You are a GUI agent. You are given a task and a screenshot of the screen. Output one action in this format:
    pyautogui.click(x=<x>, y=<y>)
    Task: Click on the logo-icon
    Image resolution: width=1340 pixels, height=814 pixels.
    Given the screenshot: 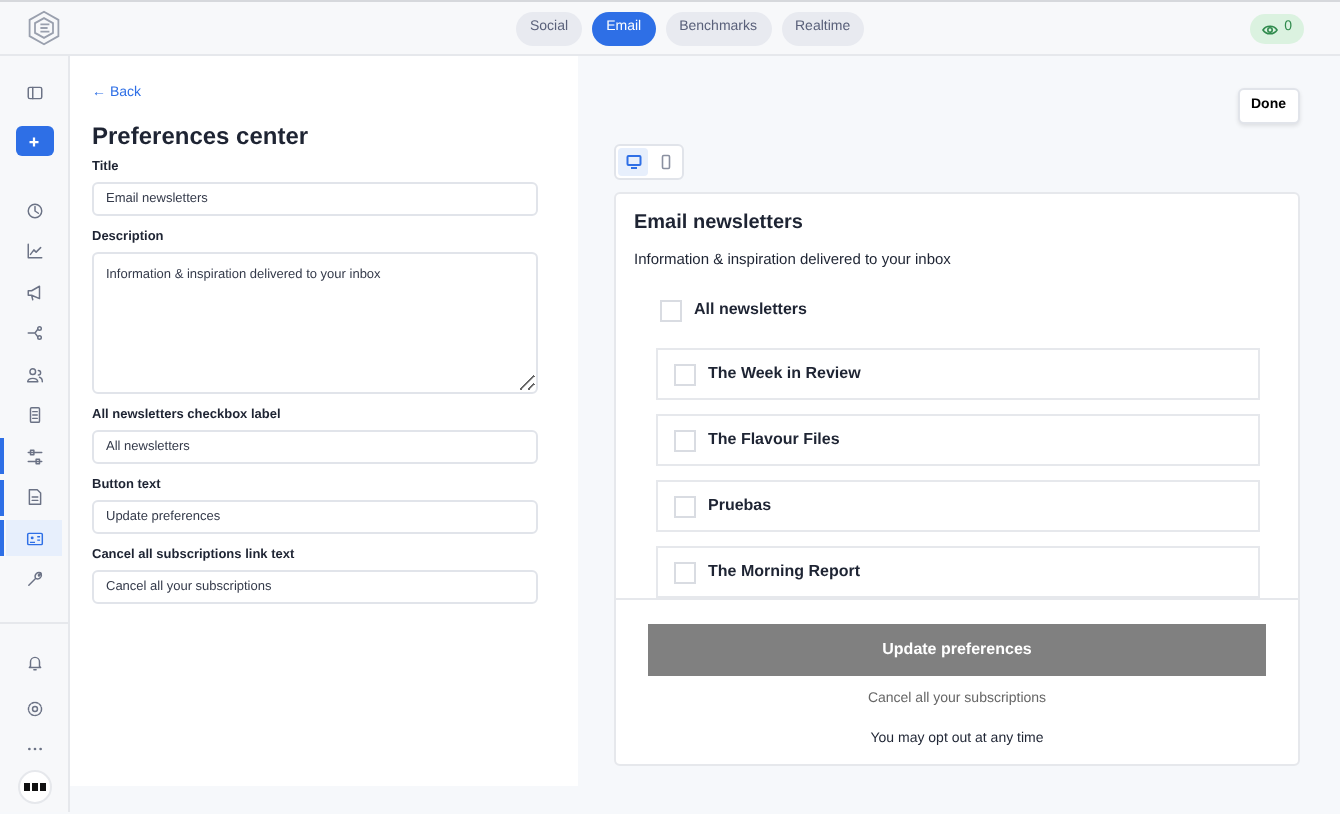 What is the action you would take?
    pyautogui.click(x=44, y=28)
    